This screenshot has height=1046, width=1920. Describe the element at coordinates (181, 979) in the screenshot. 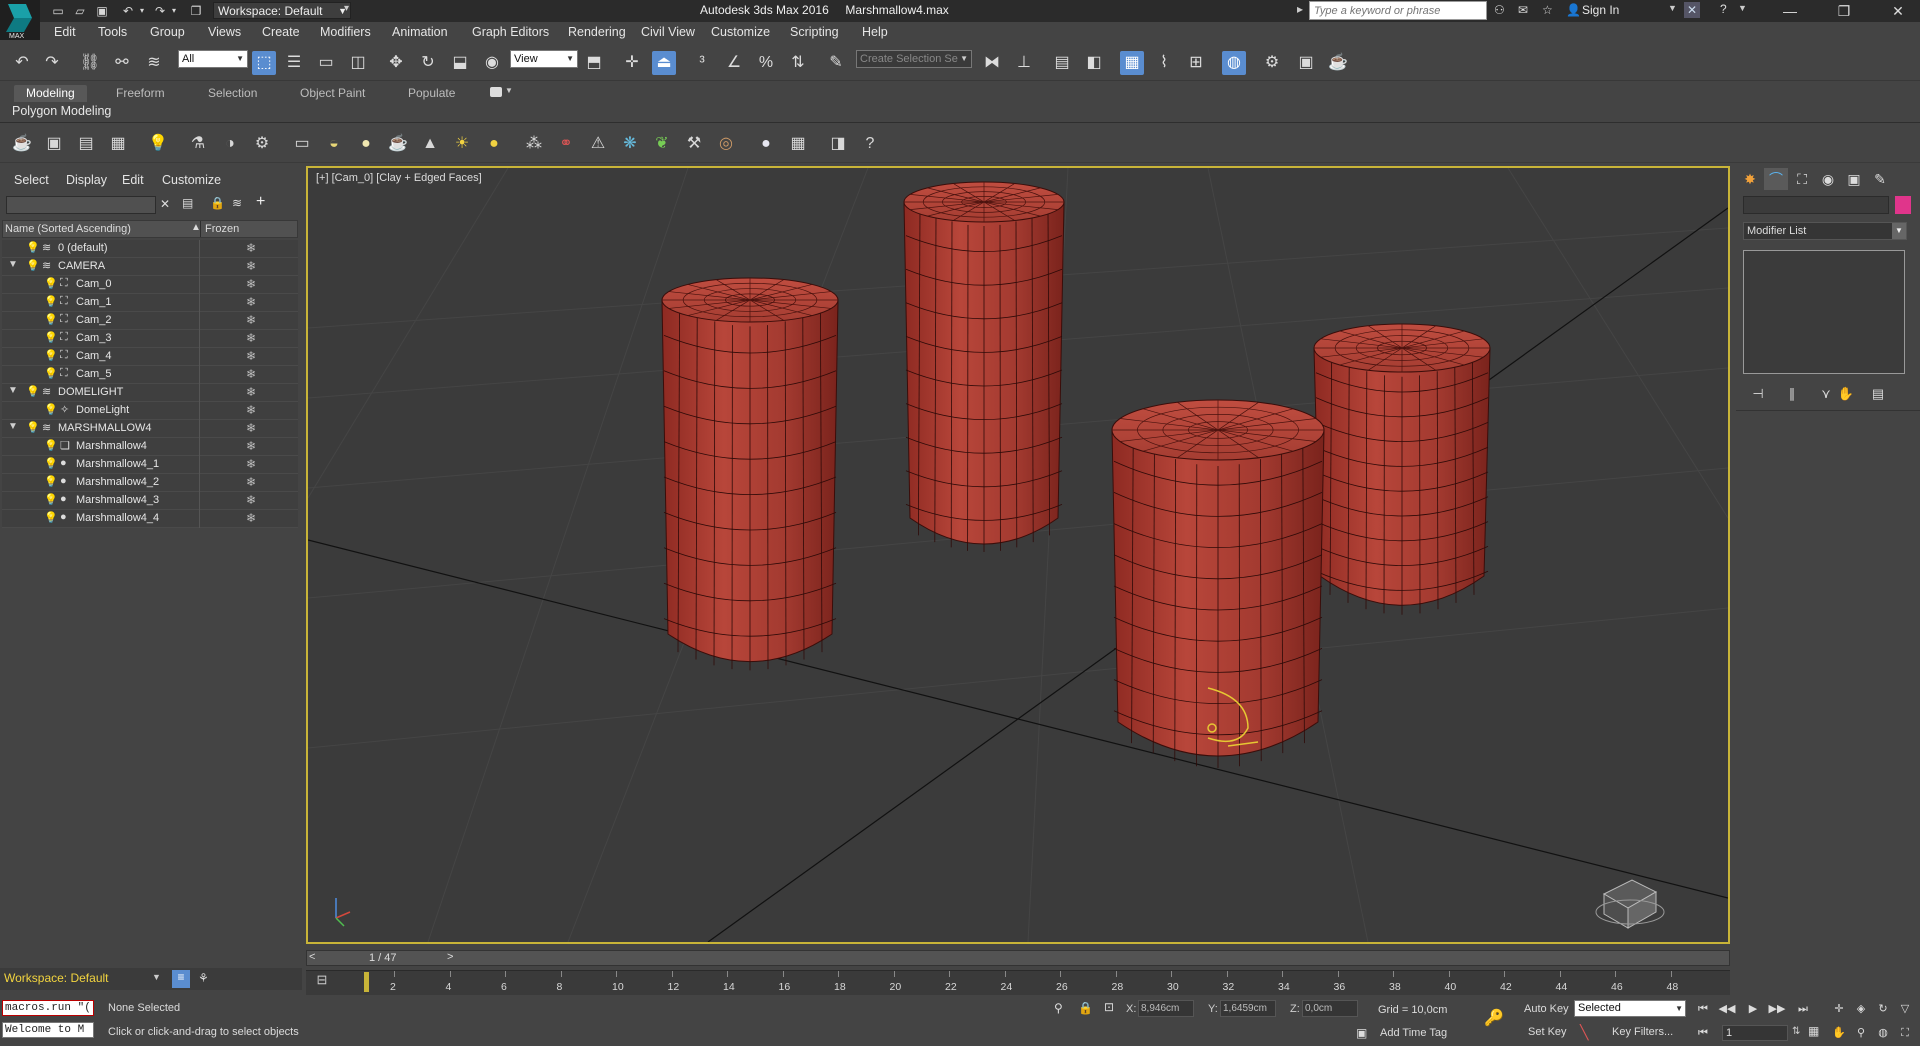

I see `layer-view-icon: ≡` at that location.